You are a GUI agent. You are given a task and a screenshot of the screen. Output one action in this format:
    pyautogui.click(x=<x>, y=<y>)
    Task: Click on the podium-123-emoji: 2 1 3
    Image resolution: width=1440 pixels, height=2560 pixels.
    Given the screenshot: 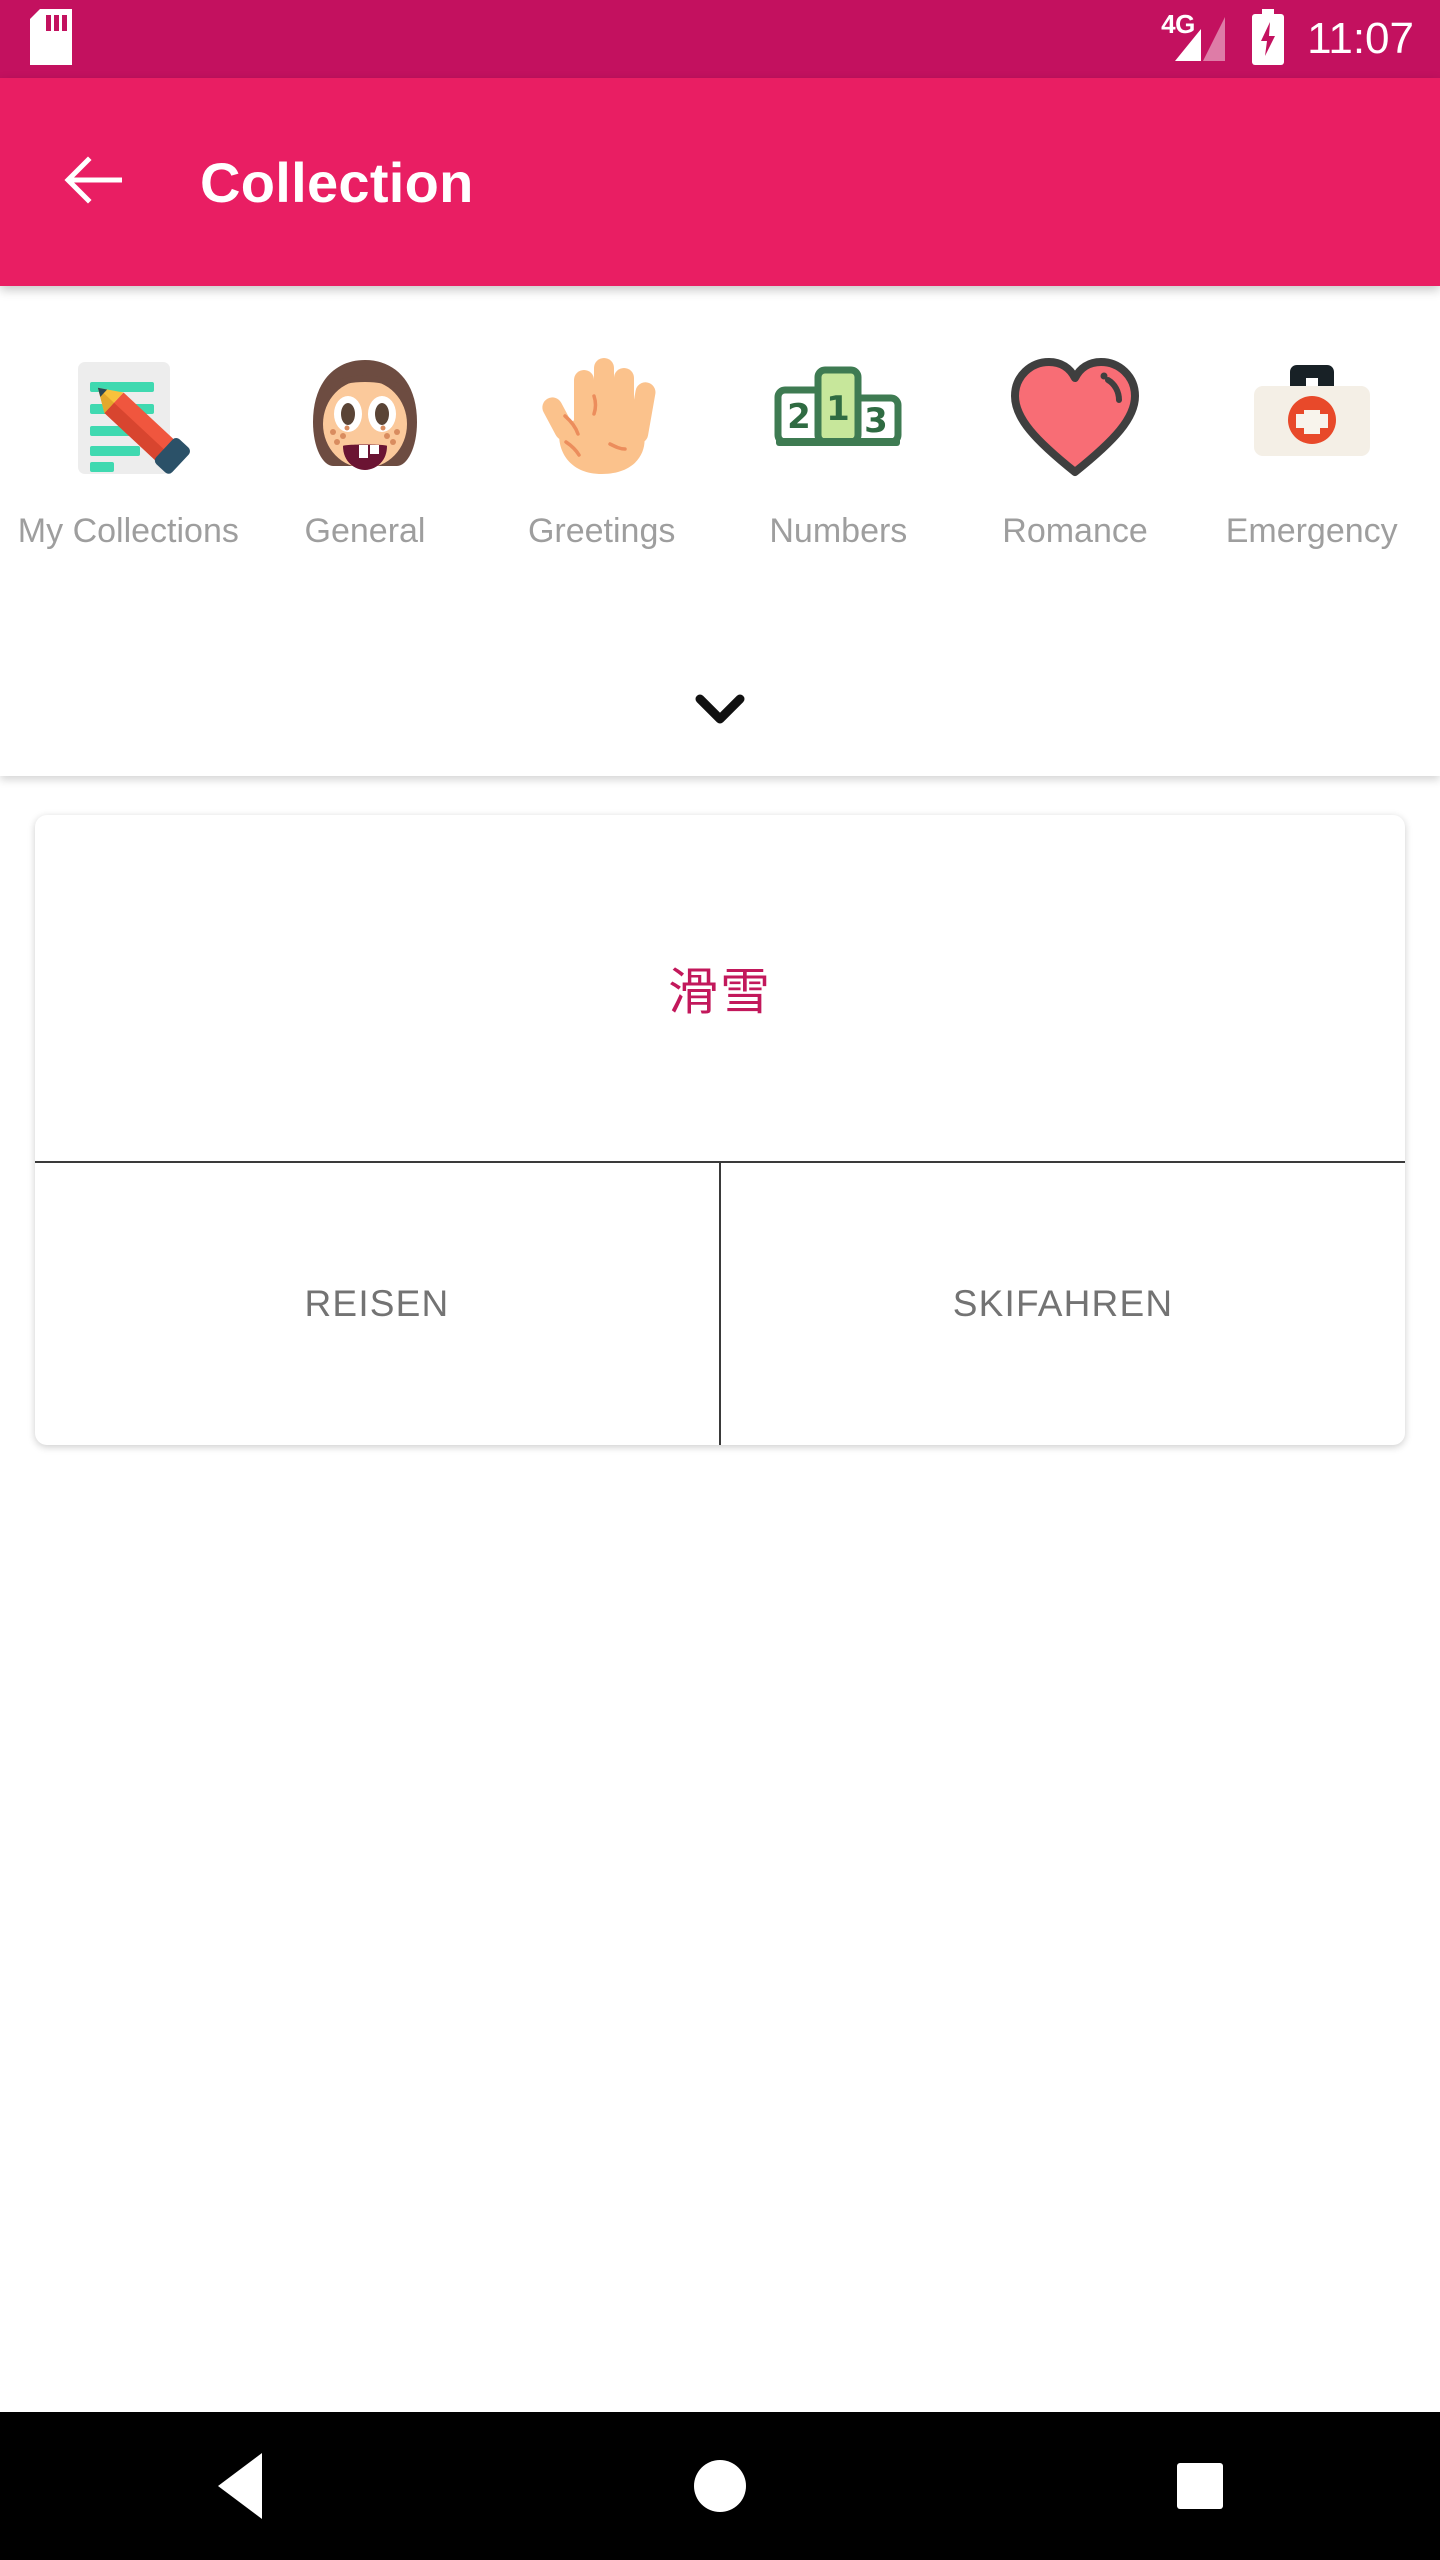 What is the action you would take?
    pyautogui.click(x=838, y=418)
    